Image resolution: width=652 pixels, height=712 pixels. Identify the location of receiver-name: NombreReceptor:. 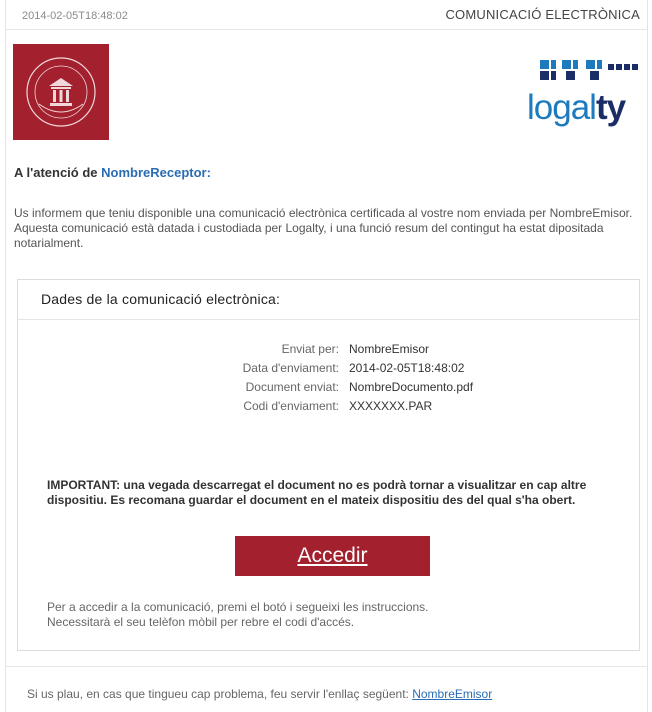
(156, 172).